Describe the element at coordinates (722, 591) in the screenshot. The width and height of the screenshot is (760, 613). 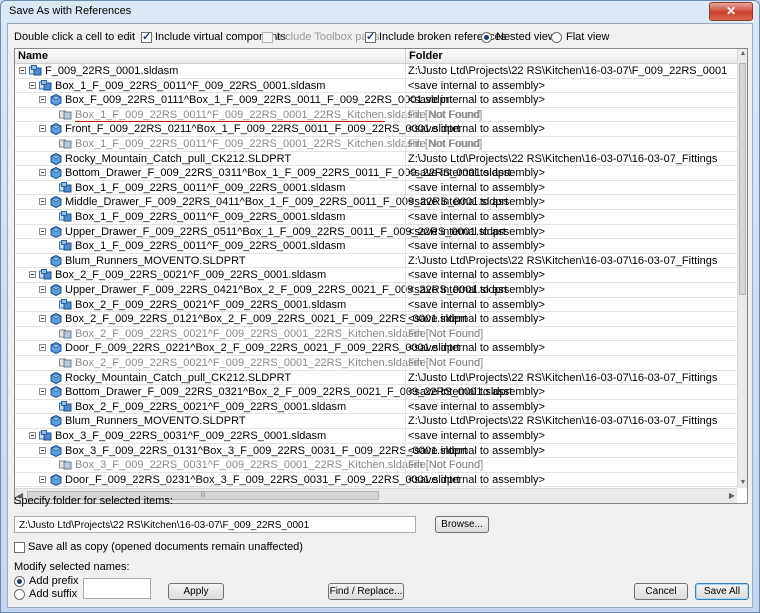
I see `save-all-button: Save All` at that location.